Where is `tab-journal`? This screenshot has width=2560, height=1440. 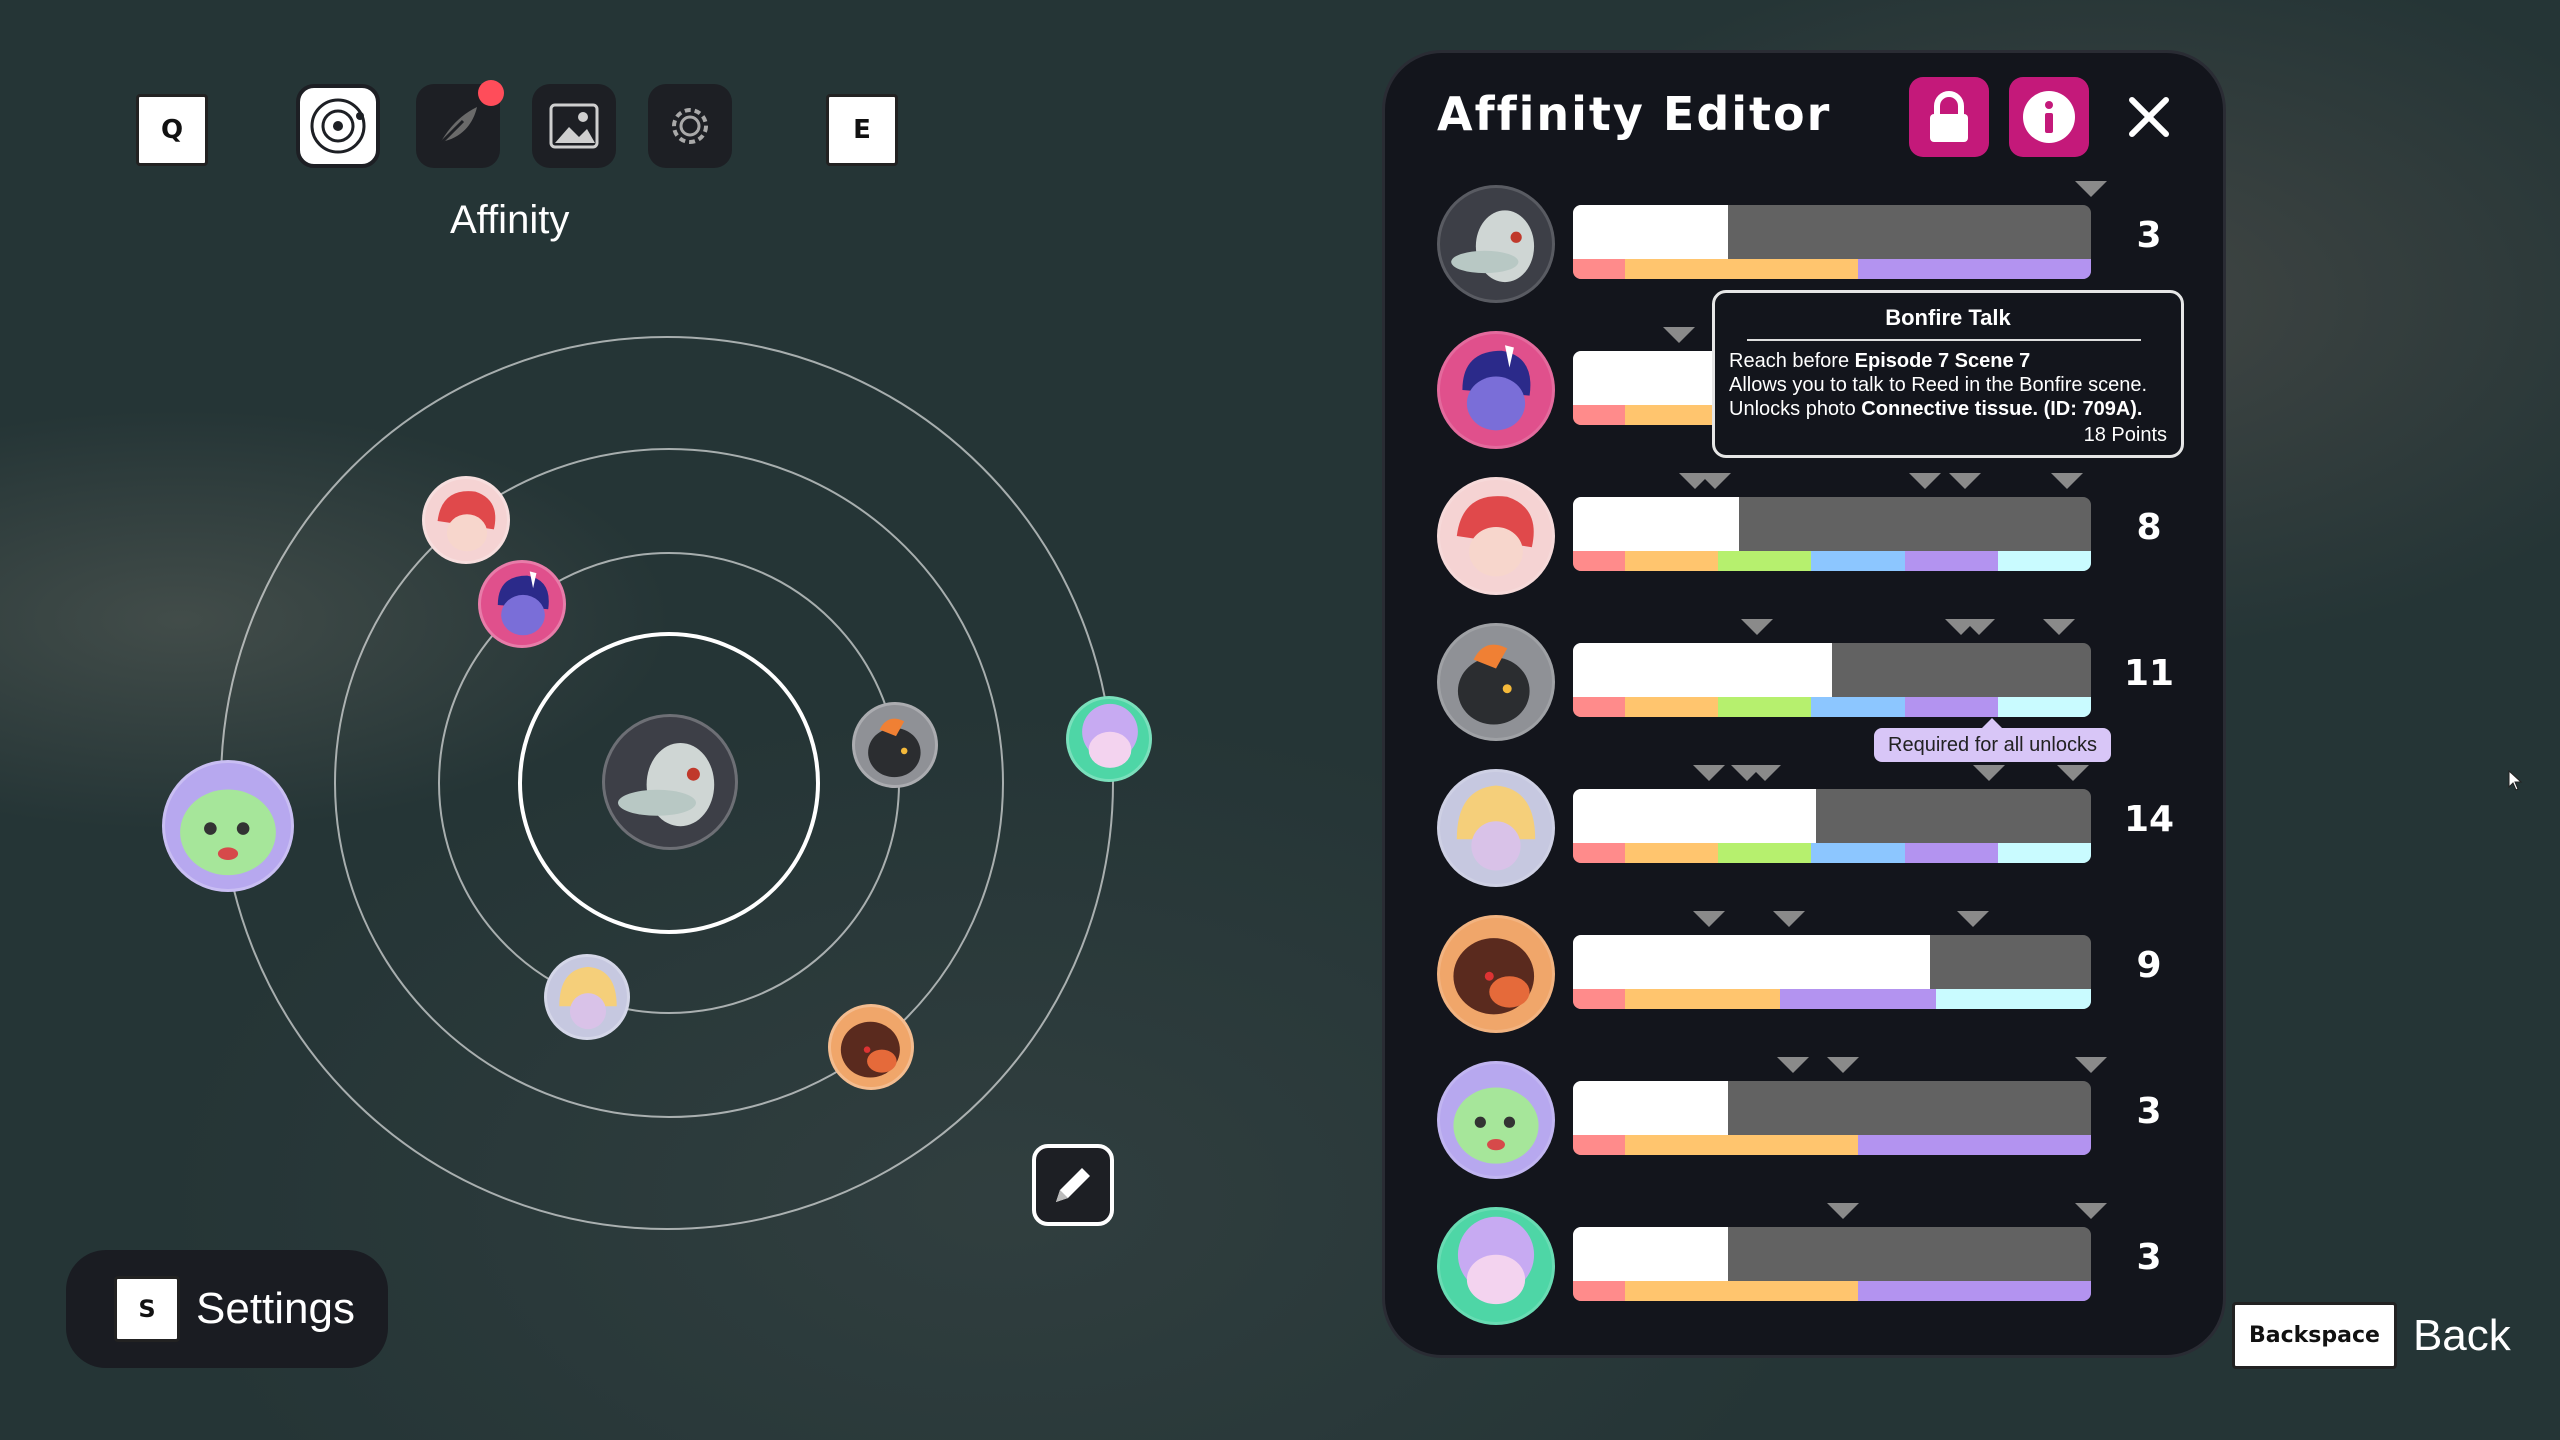
tab-journal is located at coordinates (460, 124).